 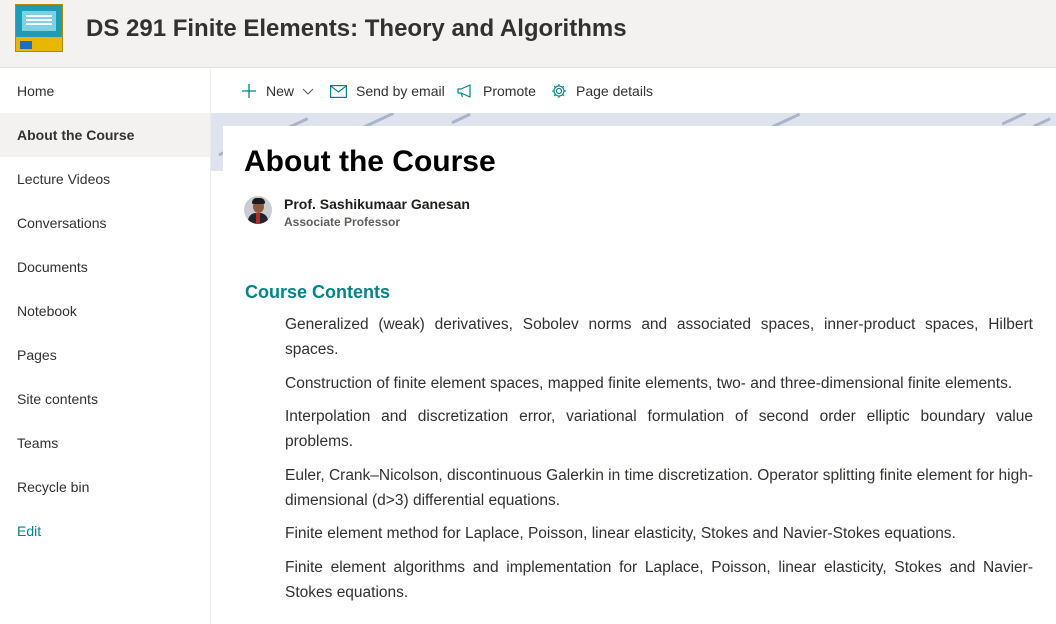 I want to click on nav-item-home: Home, so click(x=105, y=91).